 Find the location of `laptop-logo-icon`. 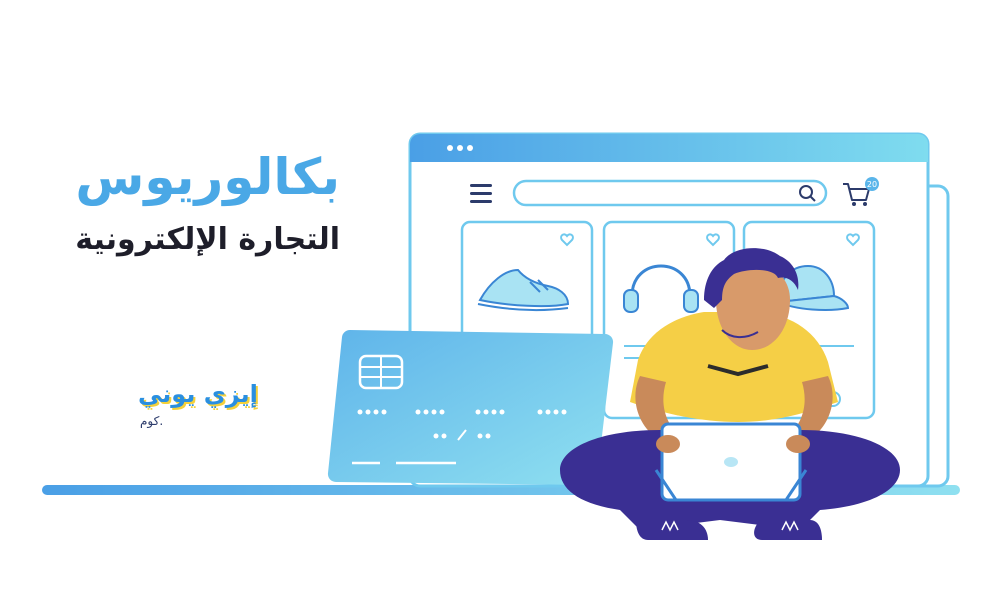

laptop-logo-icon is located at coordinates (731, 462).